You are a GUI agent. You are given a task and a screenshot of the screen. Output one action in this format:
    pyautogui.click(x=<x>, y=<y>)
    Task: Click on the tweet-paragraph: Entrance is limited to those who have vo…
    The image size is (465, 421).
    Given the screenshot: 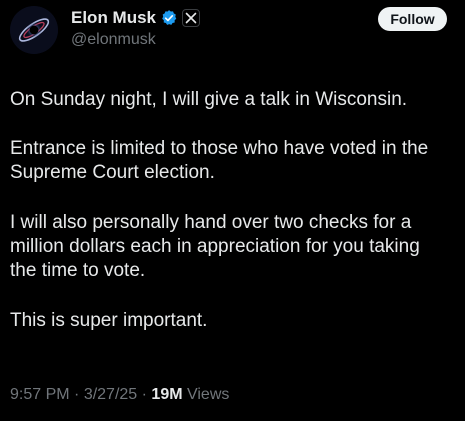 What is the action you would take?
    pyautogui.click(x=219, y=160)
    